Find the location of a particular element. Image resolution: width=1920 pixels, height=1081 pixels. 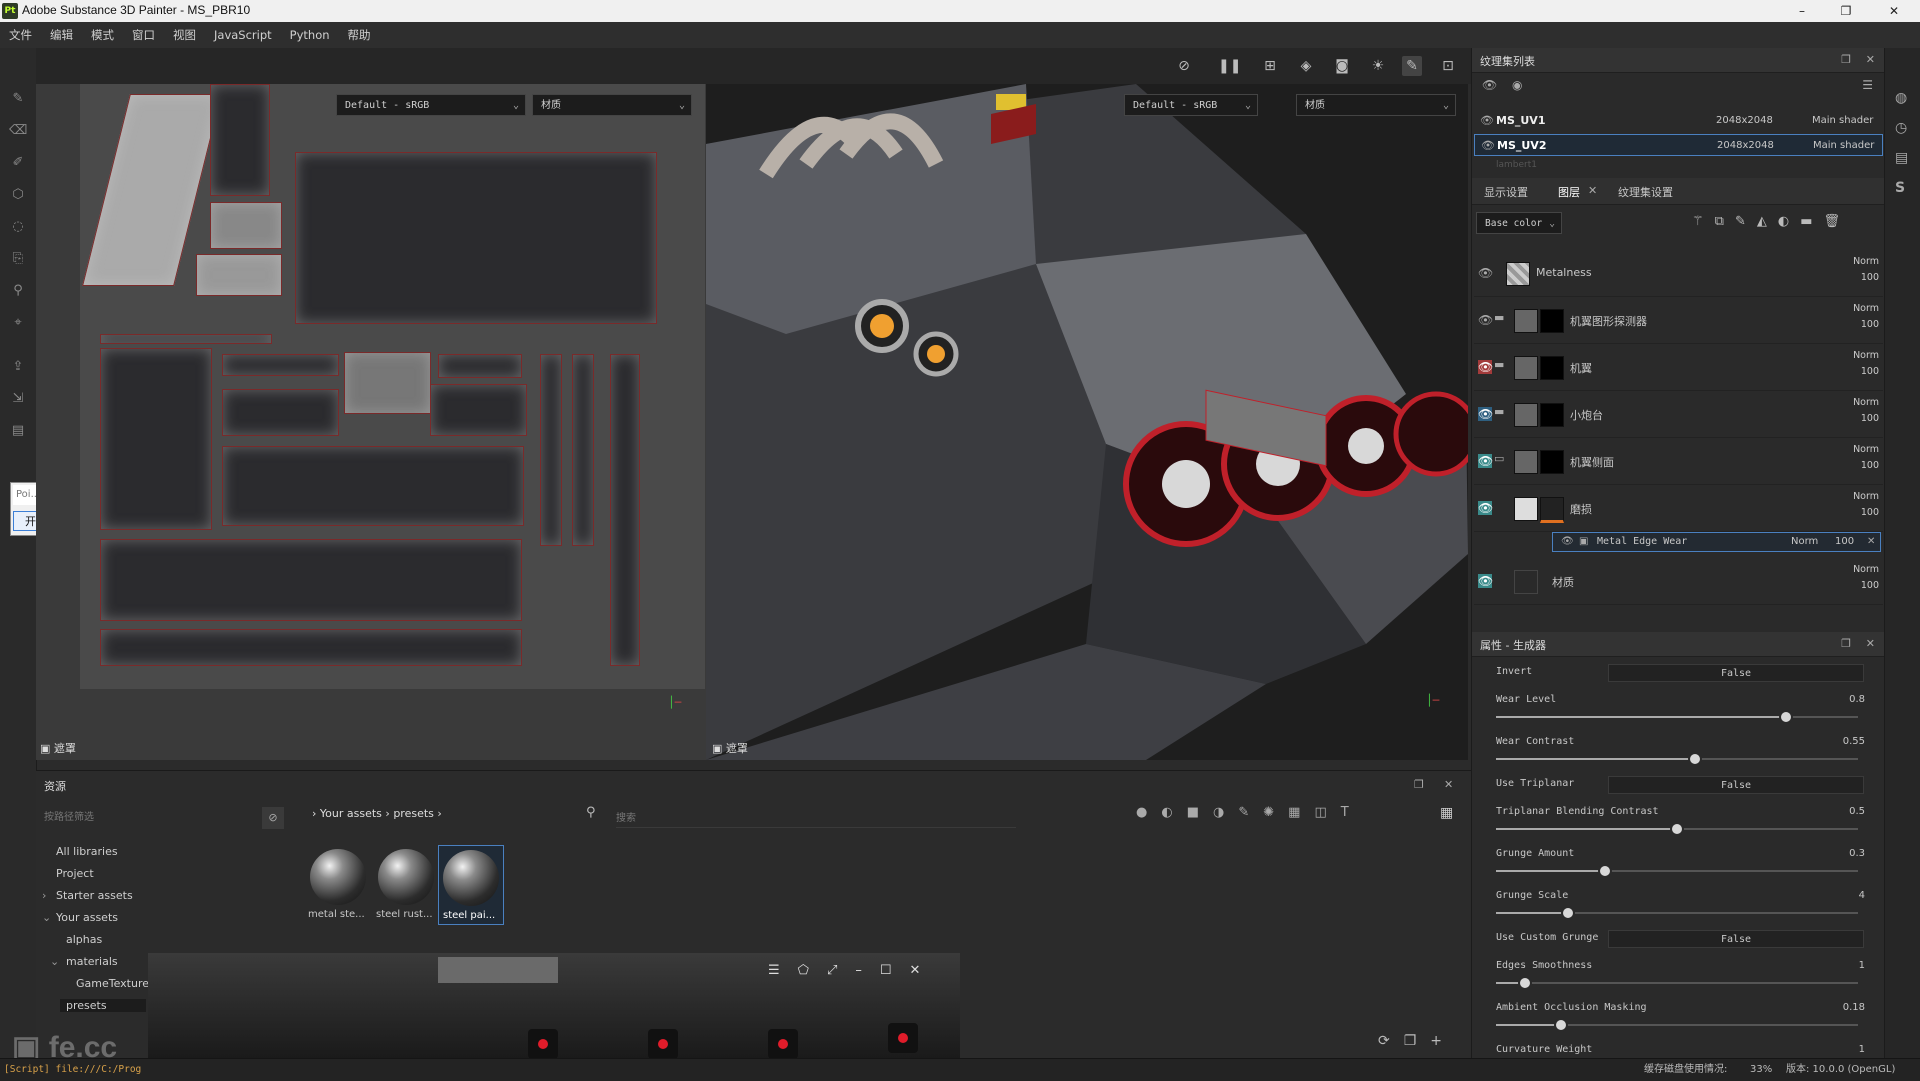

grid-view-icon: ▦ is located at coordinates (1446, 813).